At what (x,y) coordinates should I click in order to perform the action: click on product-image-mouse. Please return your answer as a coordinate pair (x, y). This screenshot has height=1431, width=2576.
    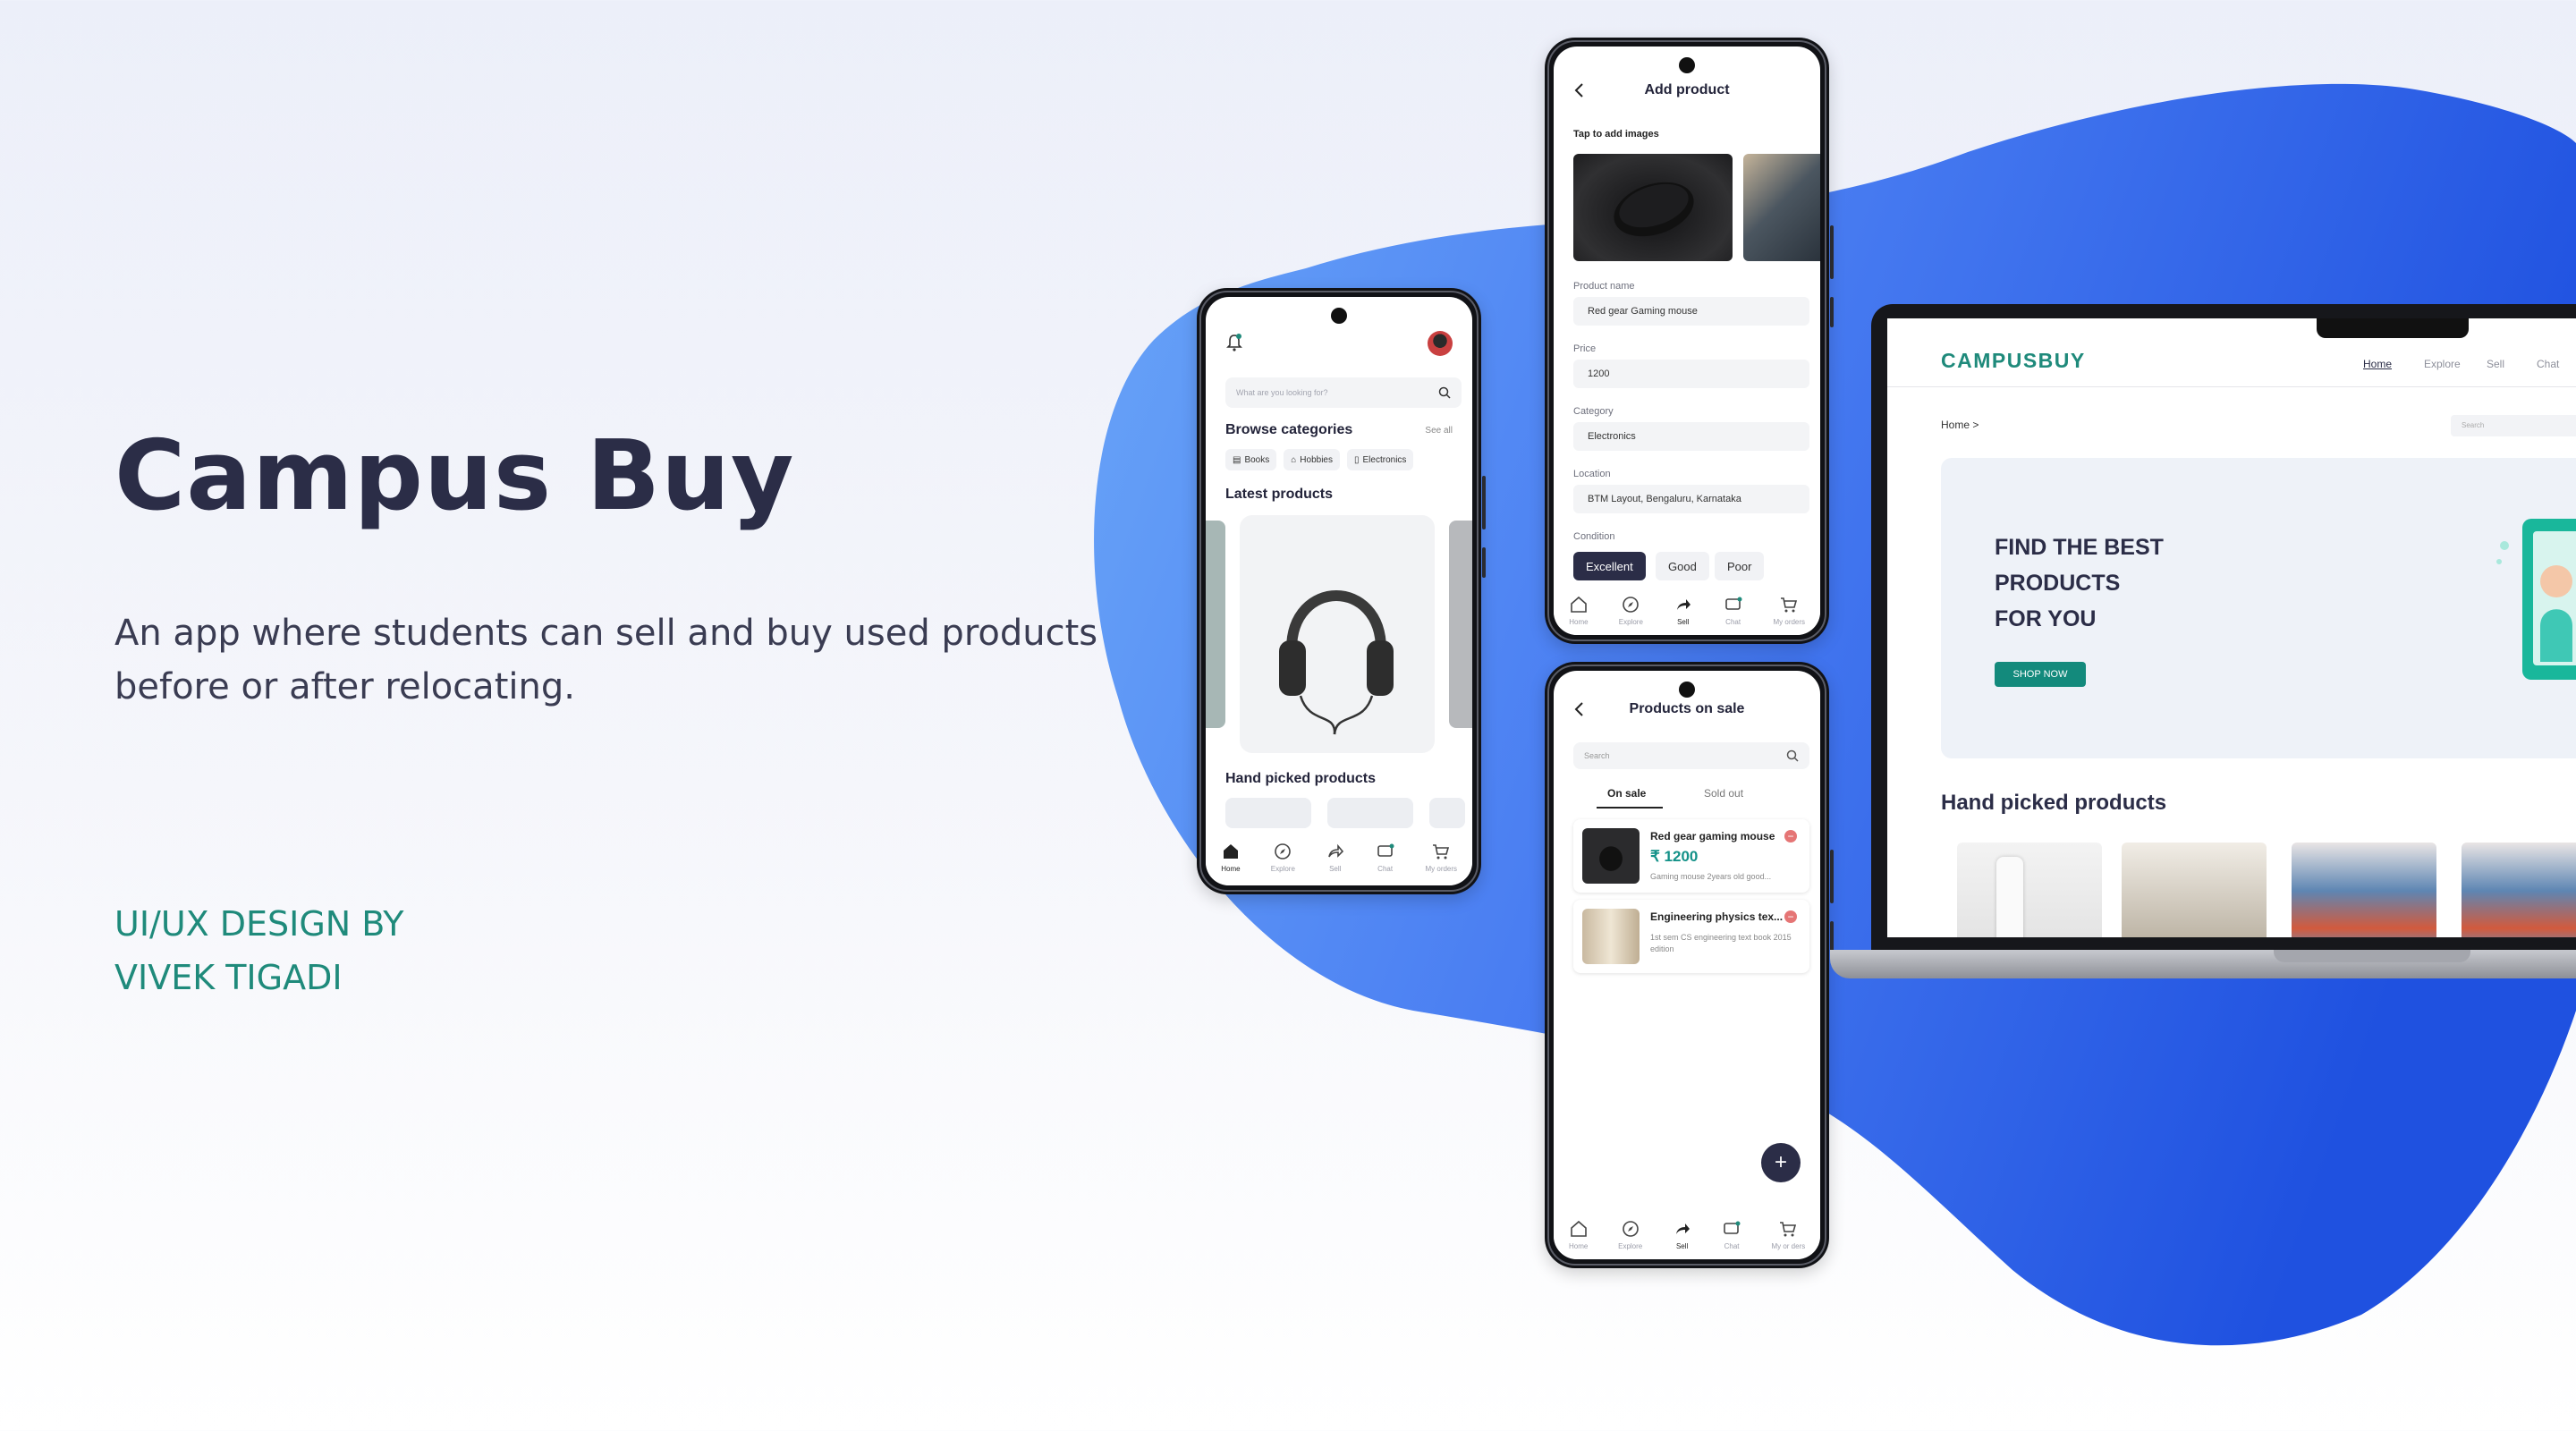
    Looking at the image, I should click on (1653, 208).